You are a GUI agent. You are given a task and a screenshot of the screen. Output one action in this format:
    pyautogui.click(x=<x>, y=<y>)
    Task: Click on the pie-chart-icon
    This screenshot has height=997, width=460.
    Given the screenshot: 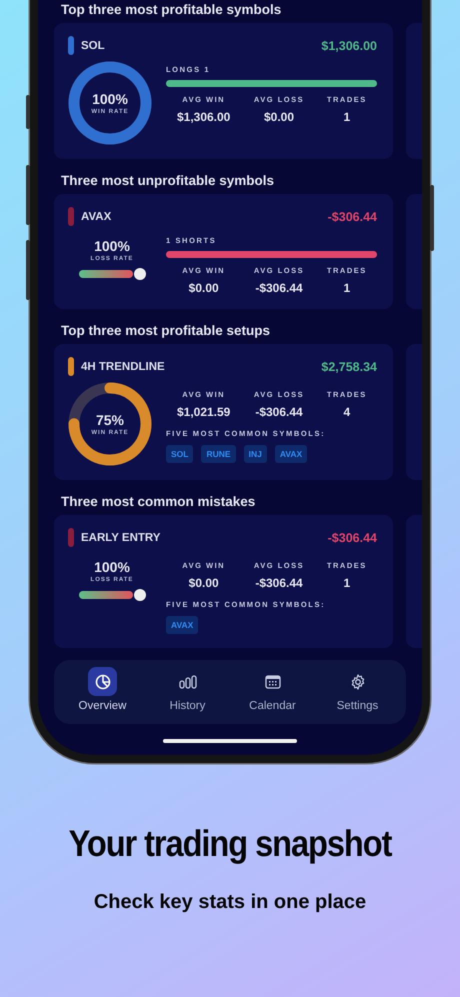 What is the action you would take?
    pyautogui.click(x=102, y=682)
    